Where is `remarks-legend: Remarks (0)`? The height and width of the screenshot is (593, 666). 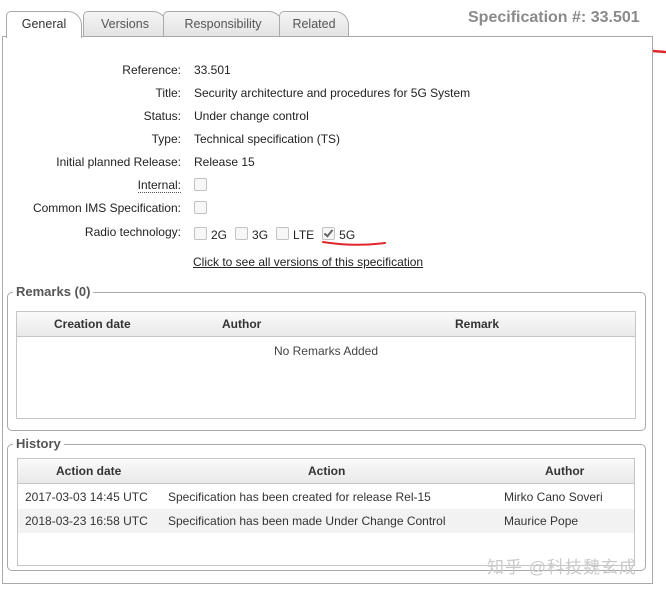
remarks-legend: Remarks (0) is located at coordinates (53, 291).